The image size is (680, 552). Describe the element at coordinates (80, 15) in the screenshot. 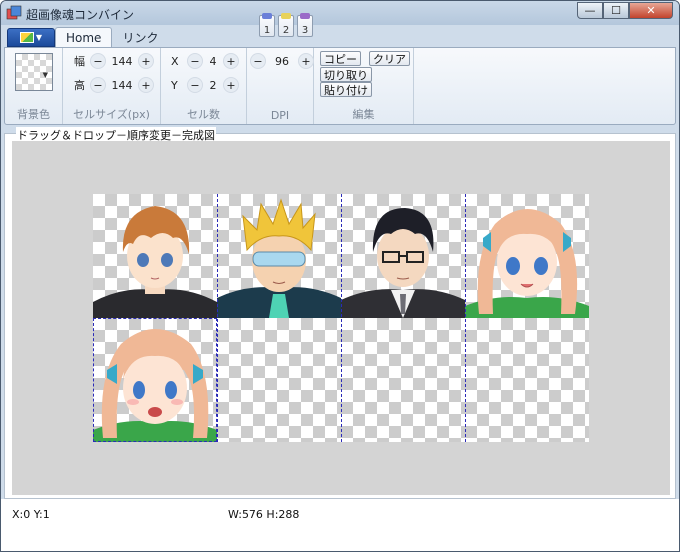

I see `window-title: 超画像魂コンバイン` at that location.